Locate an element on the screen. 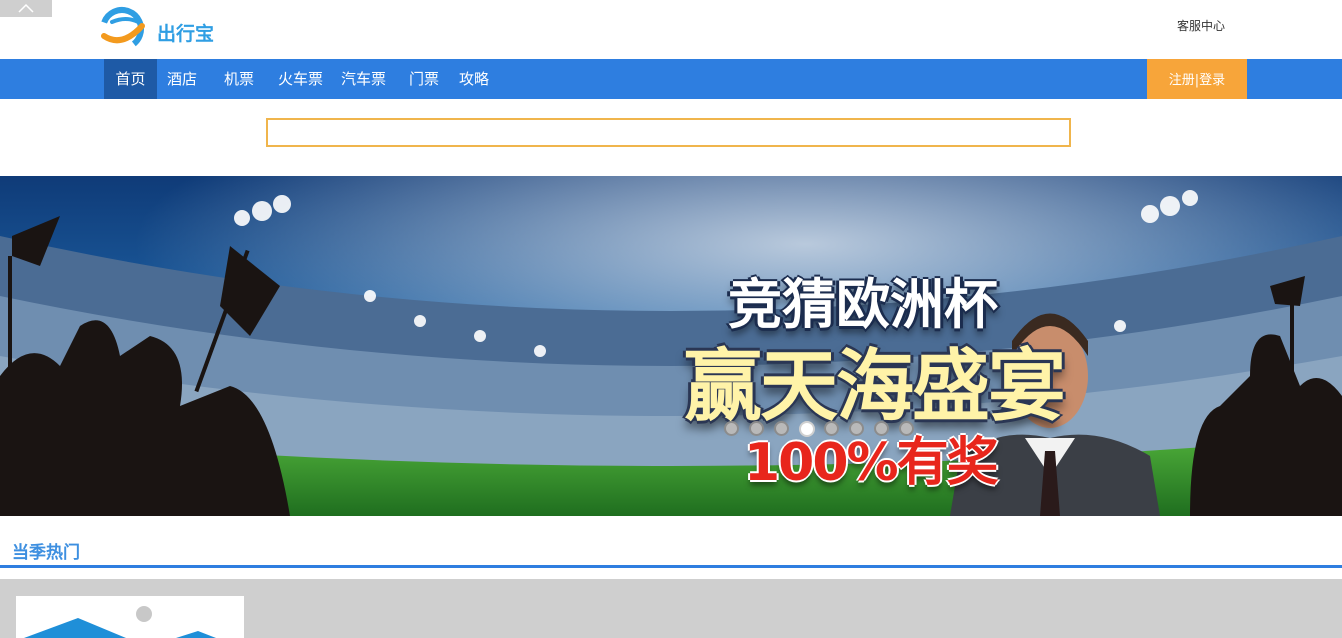 This screenshot has height=638, width=1342. nav-item-bus: 汽车票 is located at coordinates (363, 79).